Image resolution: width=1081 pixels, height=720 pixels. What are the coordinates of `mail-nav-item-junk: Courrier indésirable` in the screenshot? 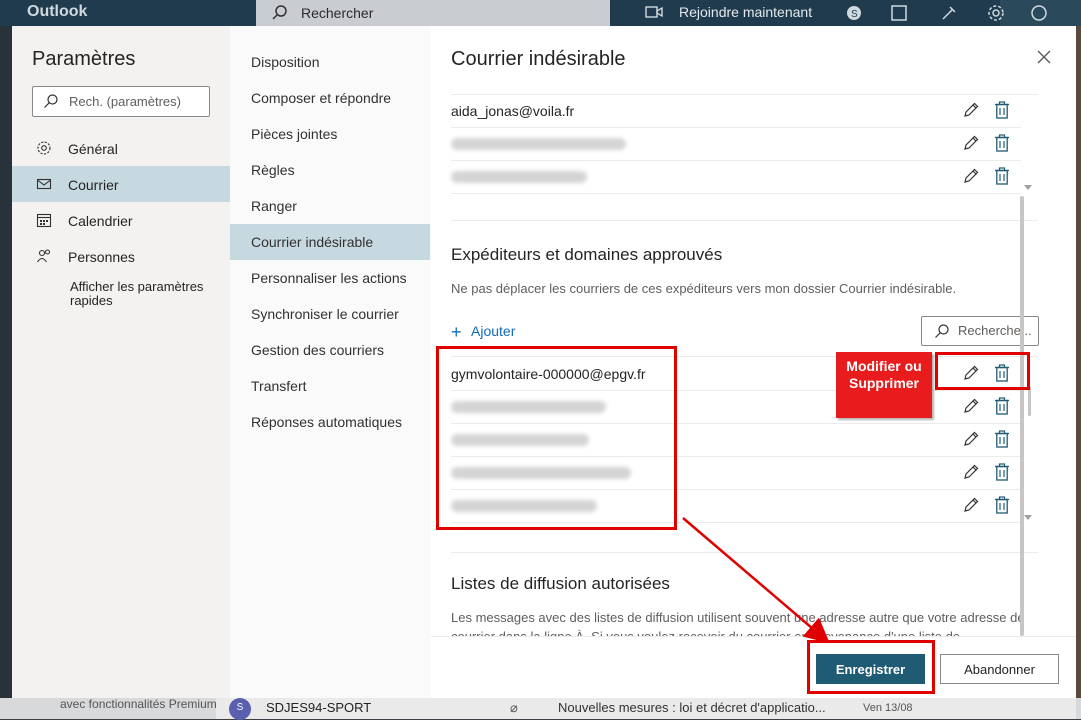 It's located at (330, 242).